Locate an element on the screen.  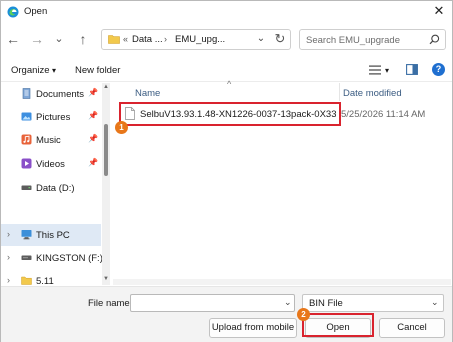
sidebar-item-label: 5.11 is located at coordinates (45, 280).